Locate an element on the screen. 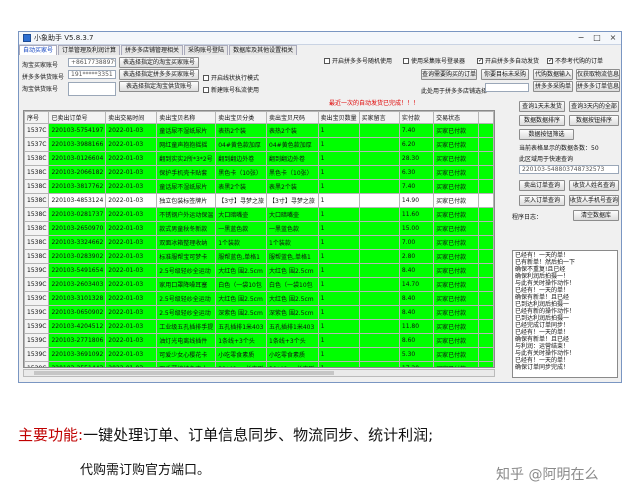 This screenshot has height=504, width=641. table-cell-size: 服帮蓝色,单格1 is located at coordinates (292, 256).